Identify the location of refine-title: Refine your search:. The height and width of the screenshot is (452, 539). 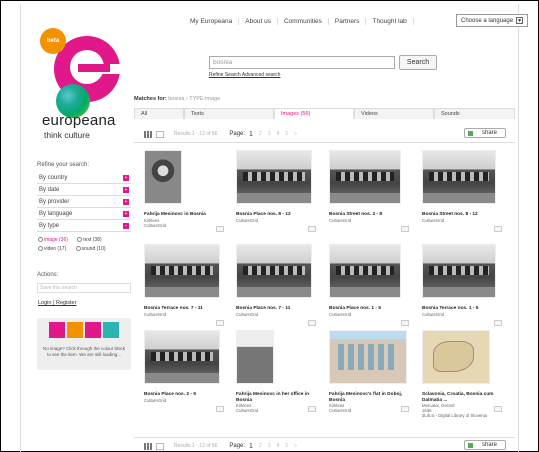
(63, 165).